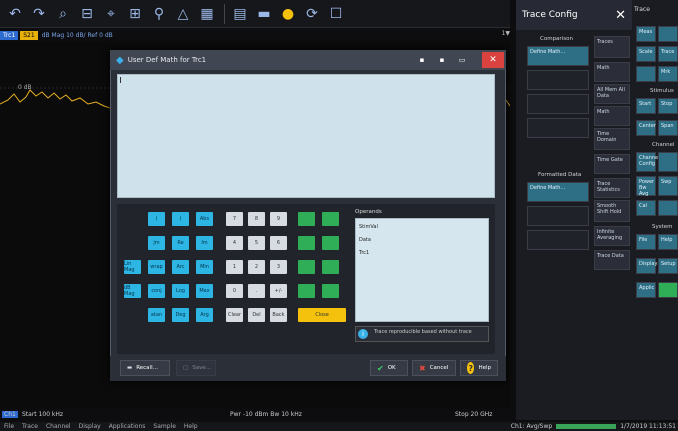 The image size is (678, 431). What do you see at coordinates (156, 219) in the screenshot?
I see `keypad-key: (` at bounding box center [156, 219].